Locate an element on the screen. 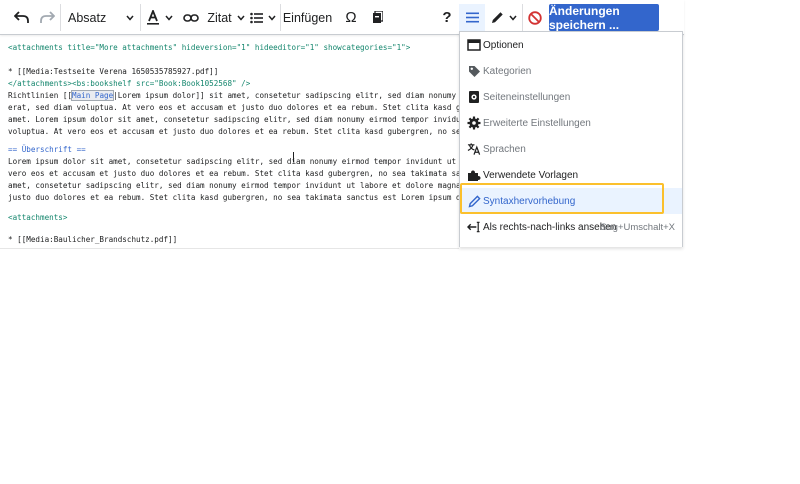  template-button is located at coordinates (377, 17).